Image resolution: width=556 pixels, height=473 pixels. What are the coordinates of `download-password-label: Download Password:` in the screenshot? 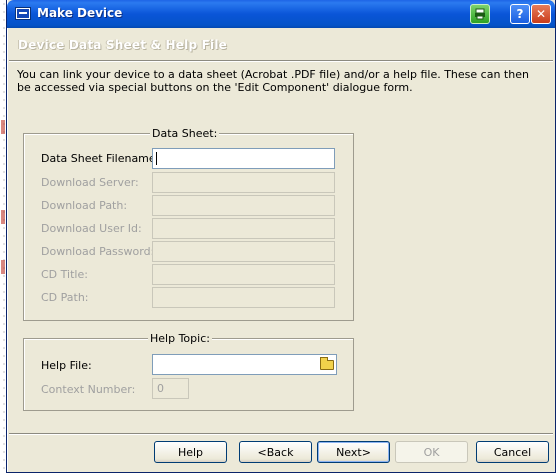 It's located at (98, 251).